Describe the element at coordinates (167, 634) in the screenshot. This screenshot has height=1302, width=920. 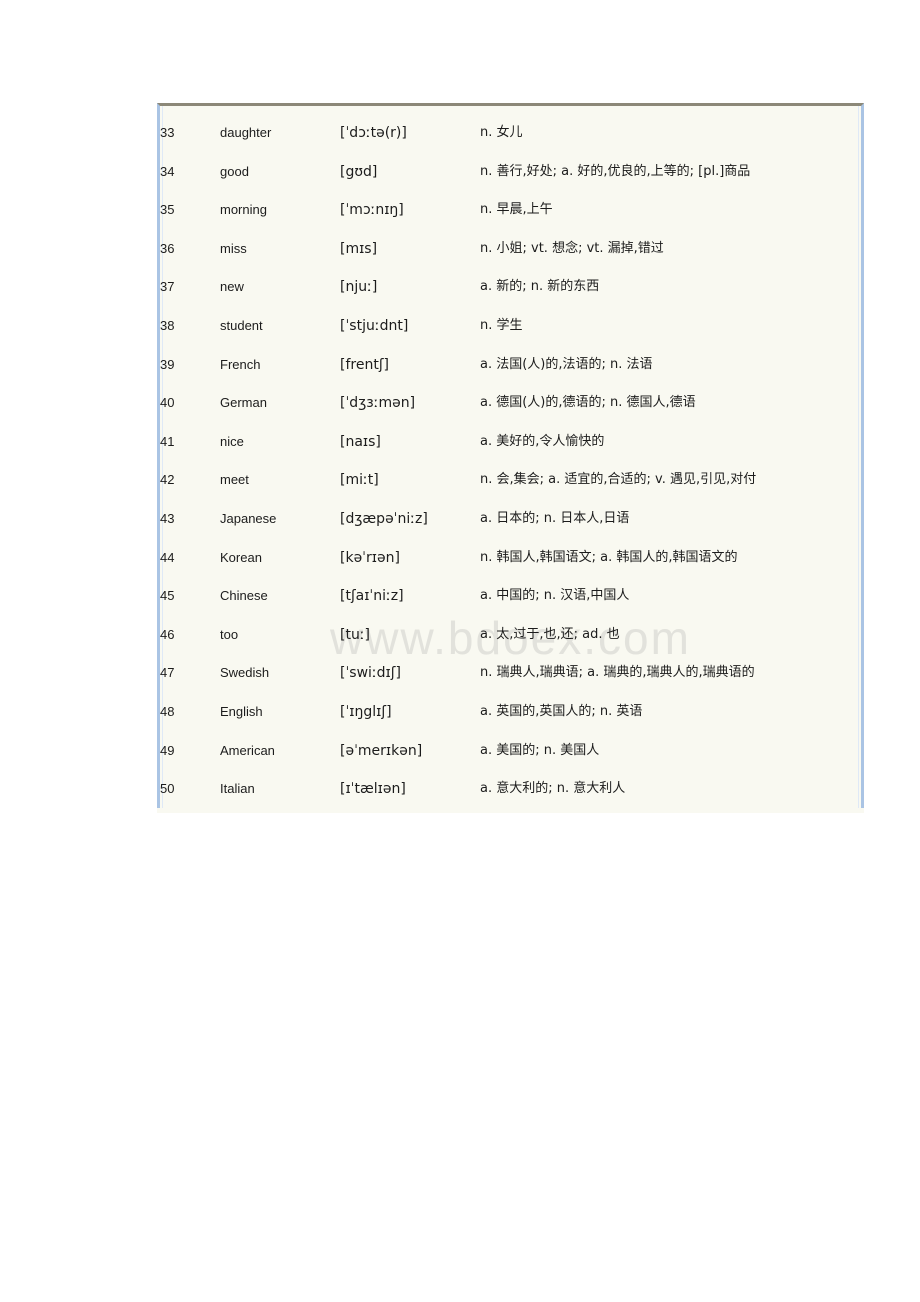
I see `entry-number: 46` at that location.